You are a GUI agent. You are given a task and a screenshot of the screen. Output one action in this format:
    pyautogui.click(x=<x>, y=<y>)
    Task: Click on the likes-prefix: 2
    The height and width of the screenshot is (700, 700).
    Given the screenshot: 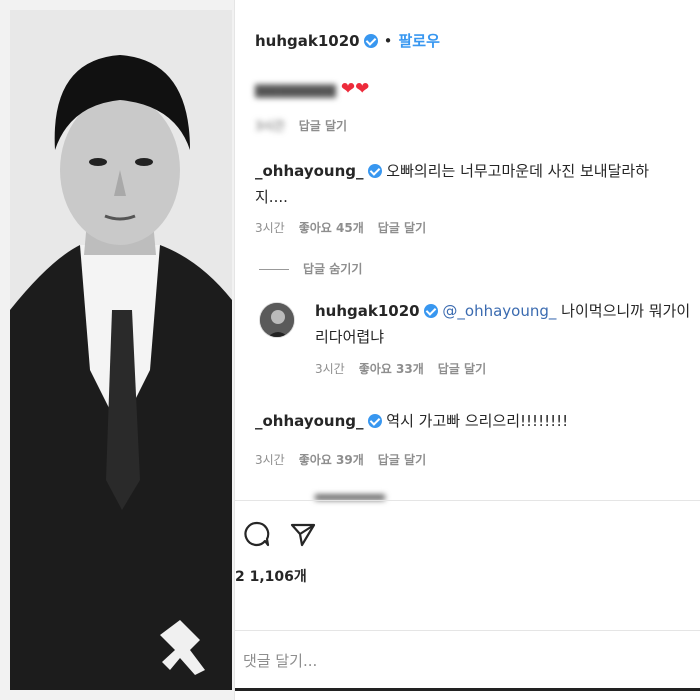 What is the action you would take?
    pyautogui.click(x=240, y=577)
    